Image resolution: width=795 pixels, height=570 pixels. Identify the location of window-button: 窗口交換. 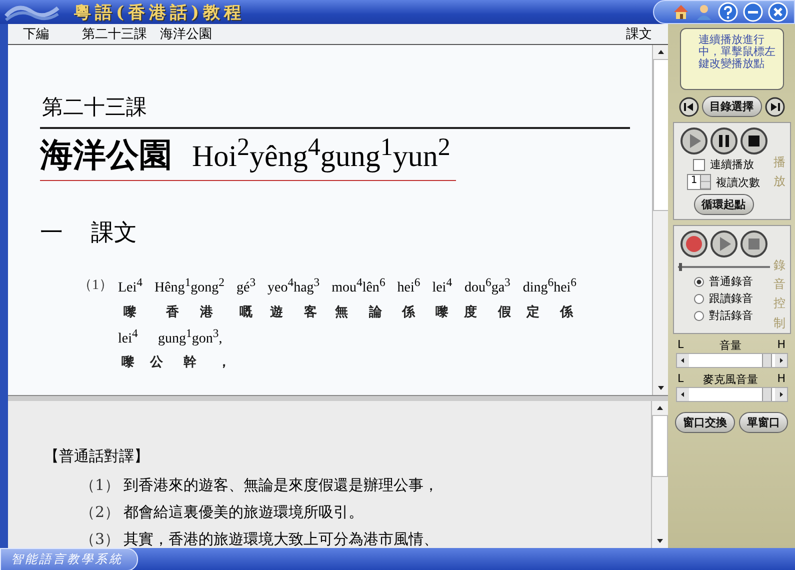
(705, 422).